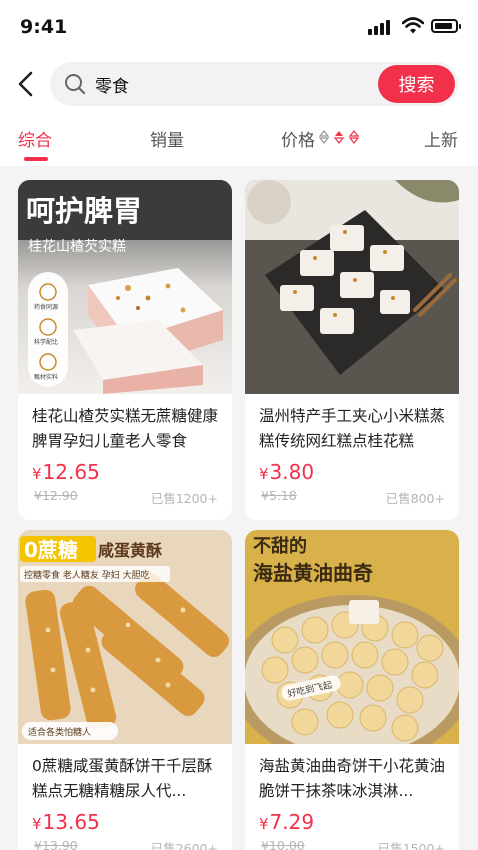 This screenshot has height=850, width=478. Describe the element at coordinates (416, 84) in the screenshot. I see `search-button: 搜索` at that location.